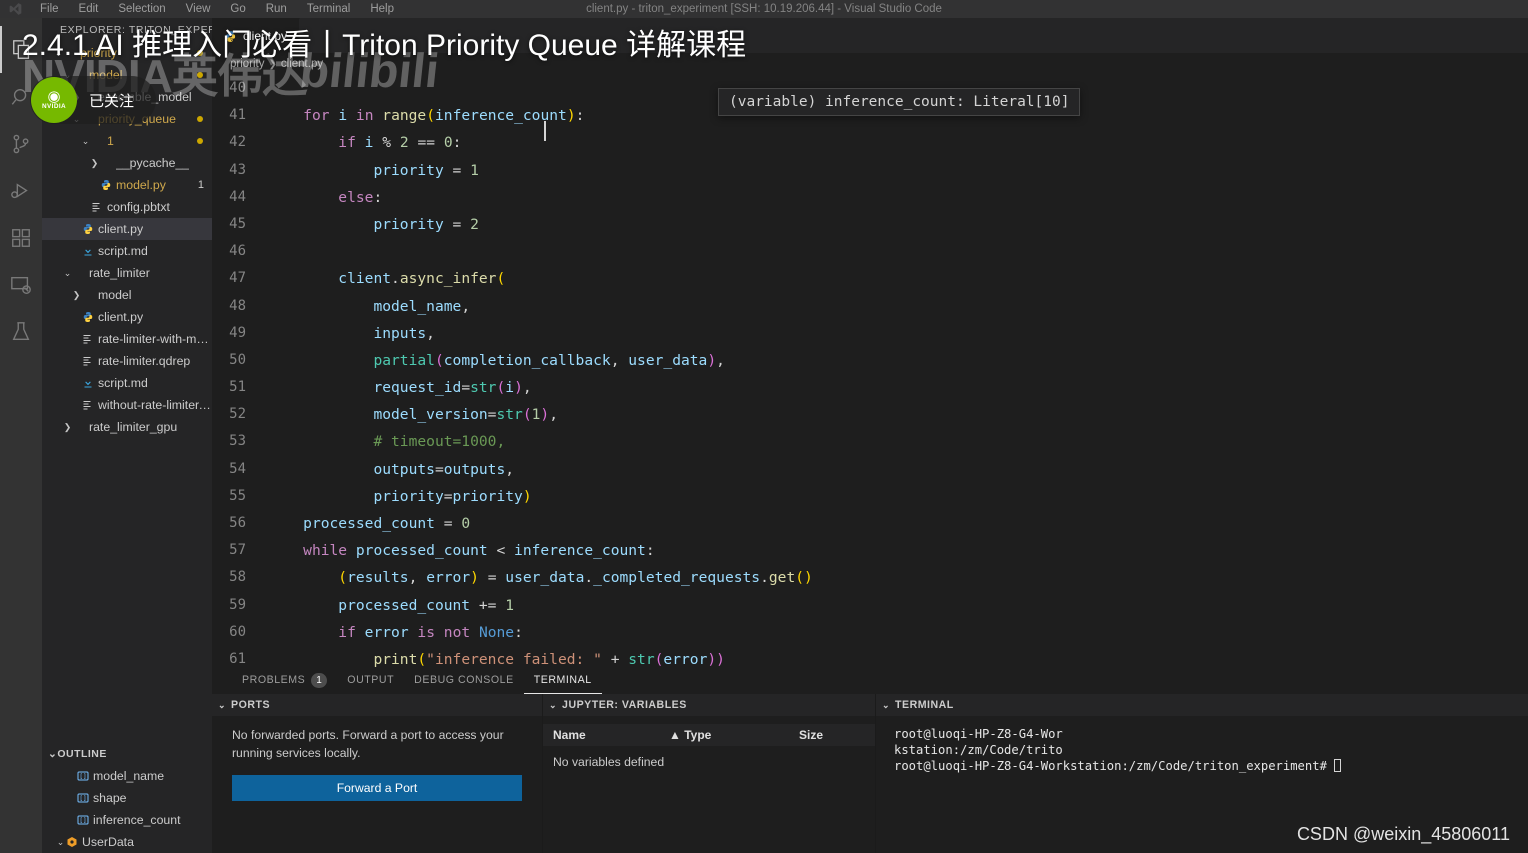 The width and height of the screenshot is (1528, 853). I want to click on line-number: 55, so click(237, 495).